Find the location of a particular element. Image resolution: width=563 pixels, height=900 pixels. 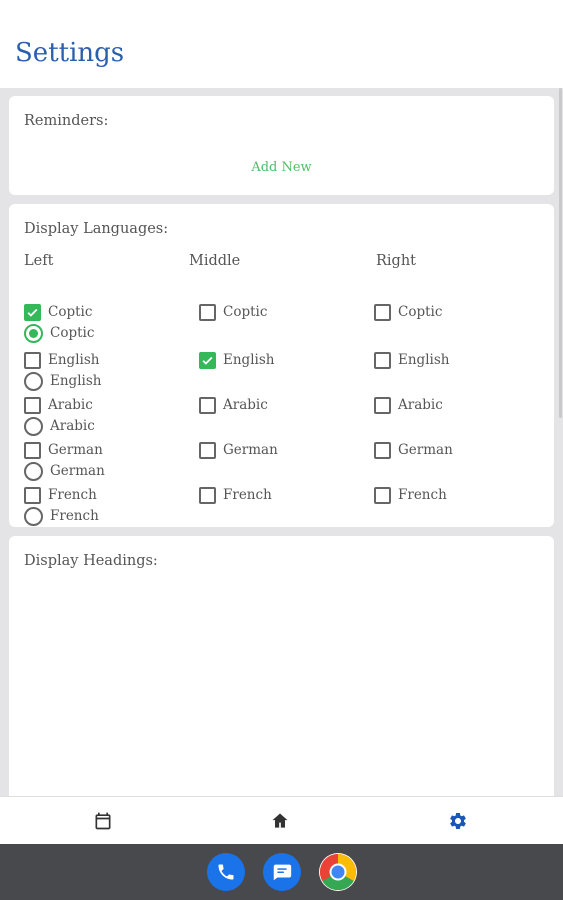

language-option-right: German is located at coordinates (413, 450).